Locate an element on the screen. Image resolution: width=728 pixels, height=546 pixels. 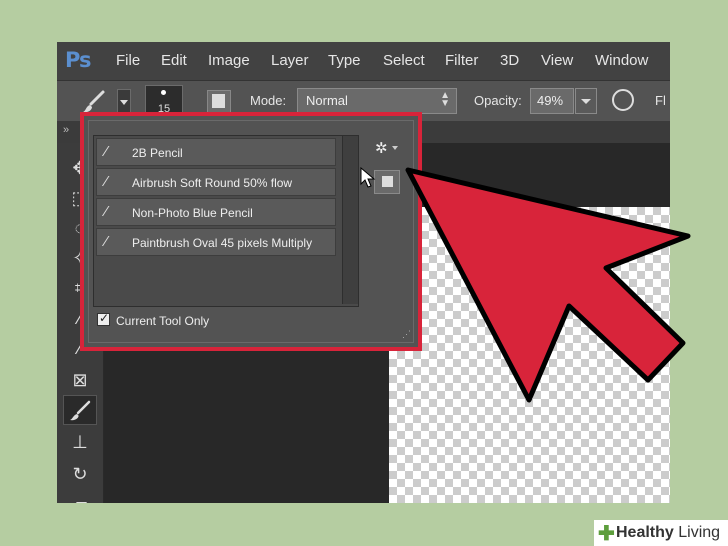
watermark-footer: ✚ Healthy Living is located at coordinates (661, 533).